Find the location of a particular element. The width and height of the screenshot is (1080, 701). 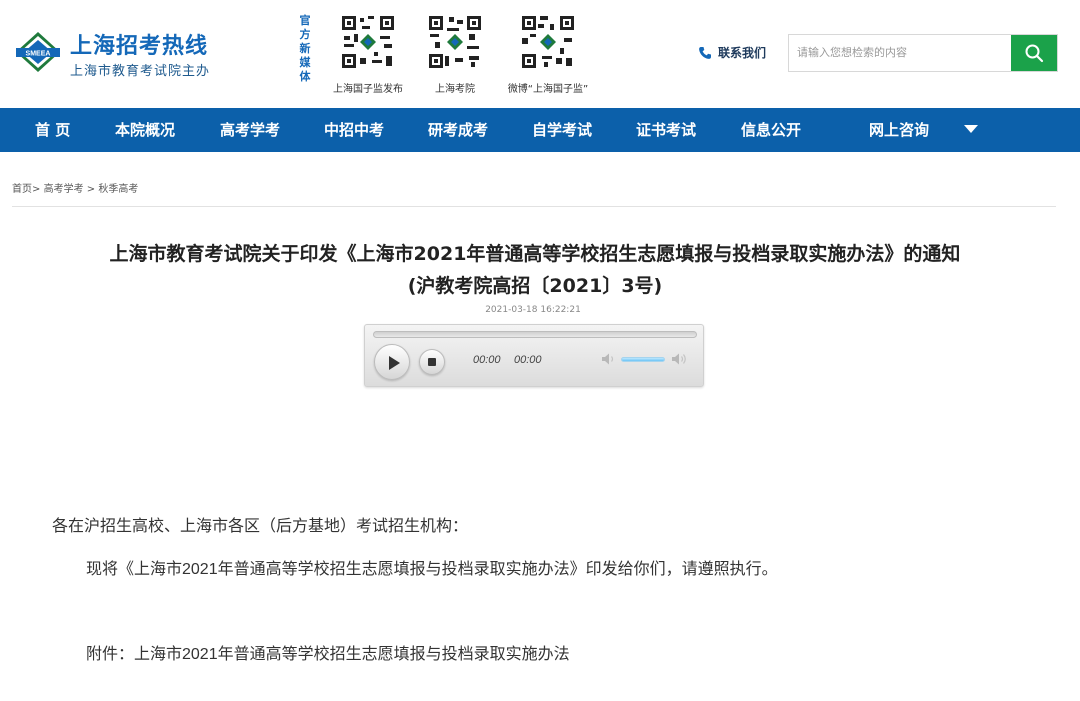

phone-icon is located at coordinates (705, 52).